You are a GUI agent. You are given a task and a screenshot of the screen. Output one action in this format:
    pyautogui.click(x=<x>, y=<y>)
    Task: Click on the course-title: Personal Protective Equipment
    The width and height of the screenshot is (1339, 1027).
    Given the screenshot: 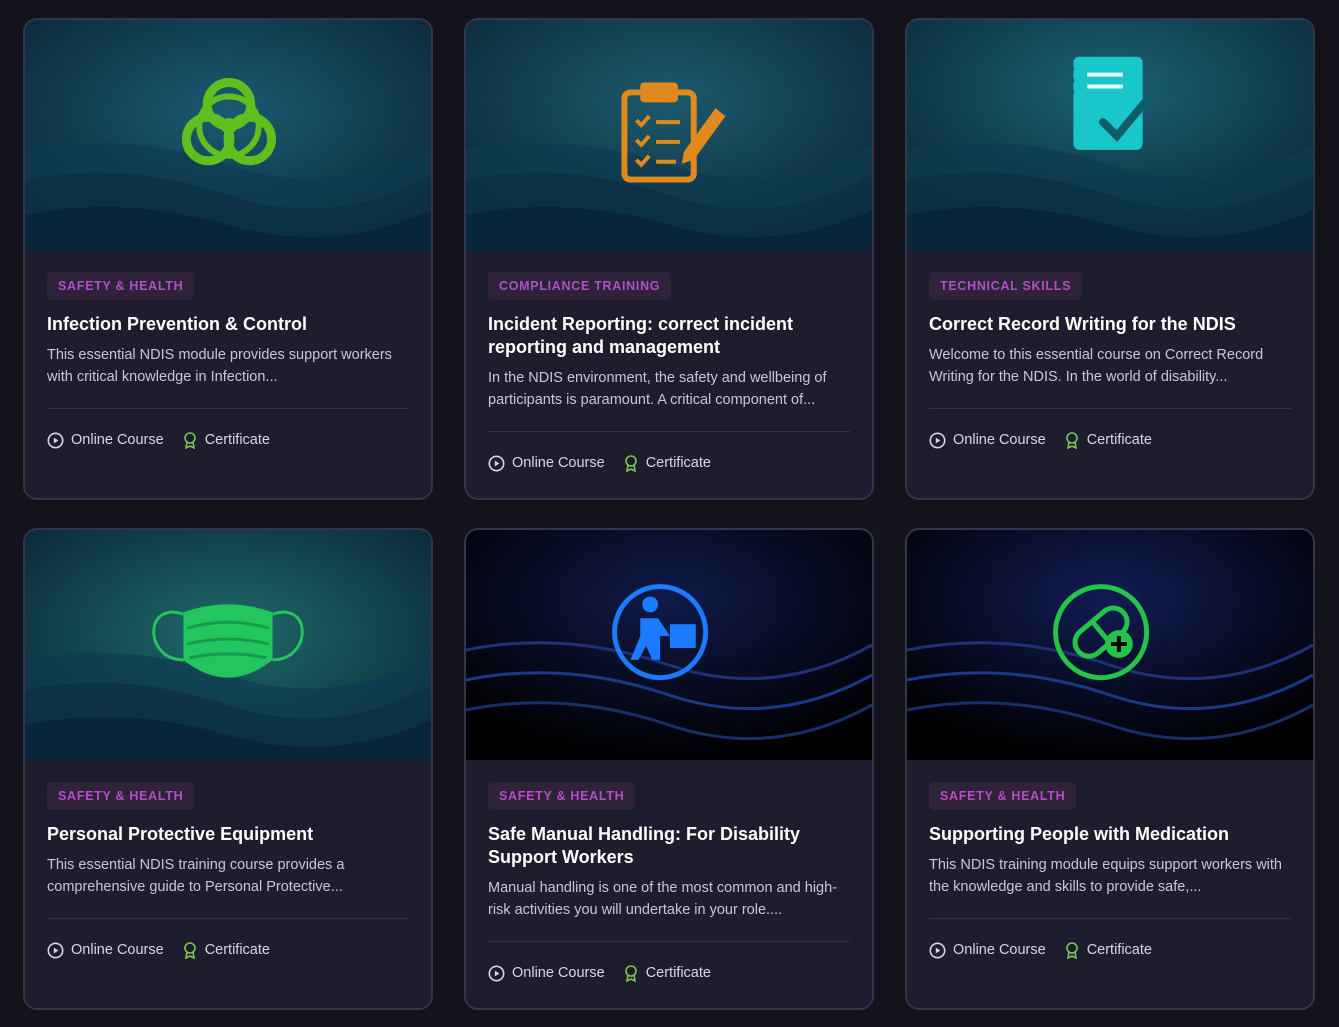 What is the action you would take?
    pyautogui.click(x=228, y=834)
    